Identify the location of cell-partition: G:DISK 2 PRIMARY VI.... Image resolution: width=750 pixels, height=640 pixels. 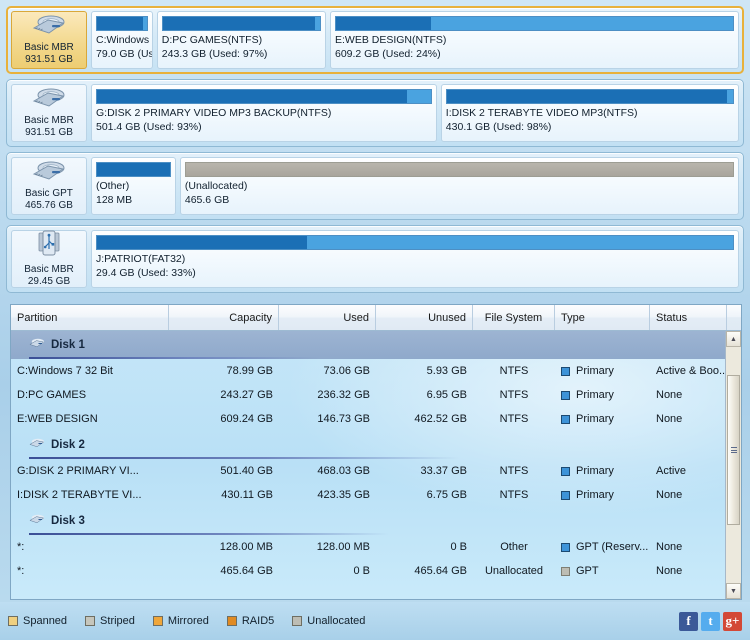
(78, 471).